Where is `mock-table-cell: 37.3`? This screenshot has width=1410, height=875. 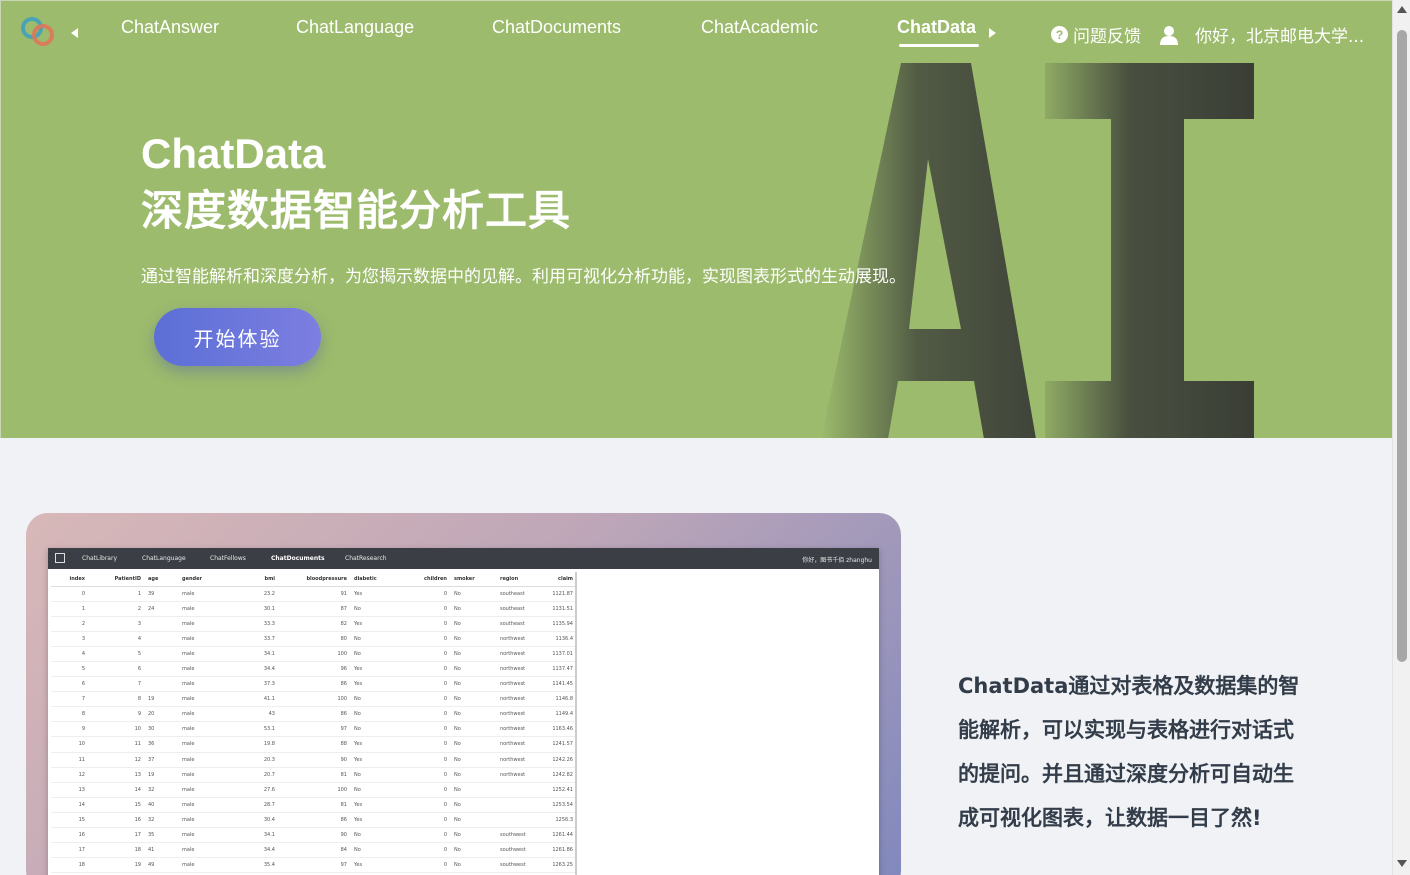
mock-table-cell: 37.3 is located at coordinates (259, 684).